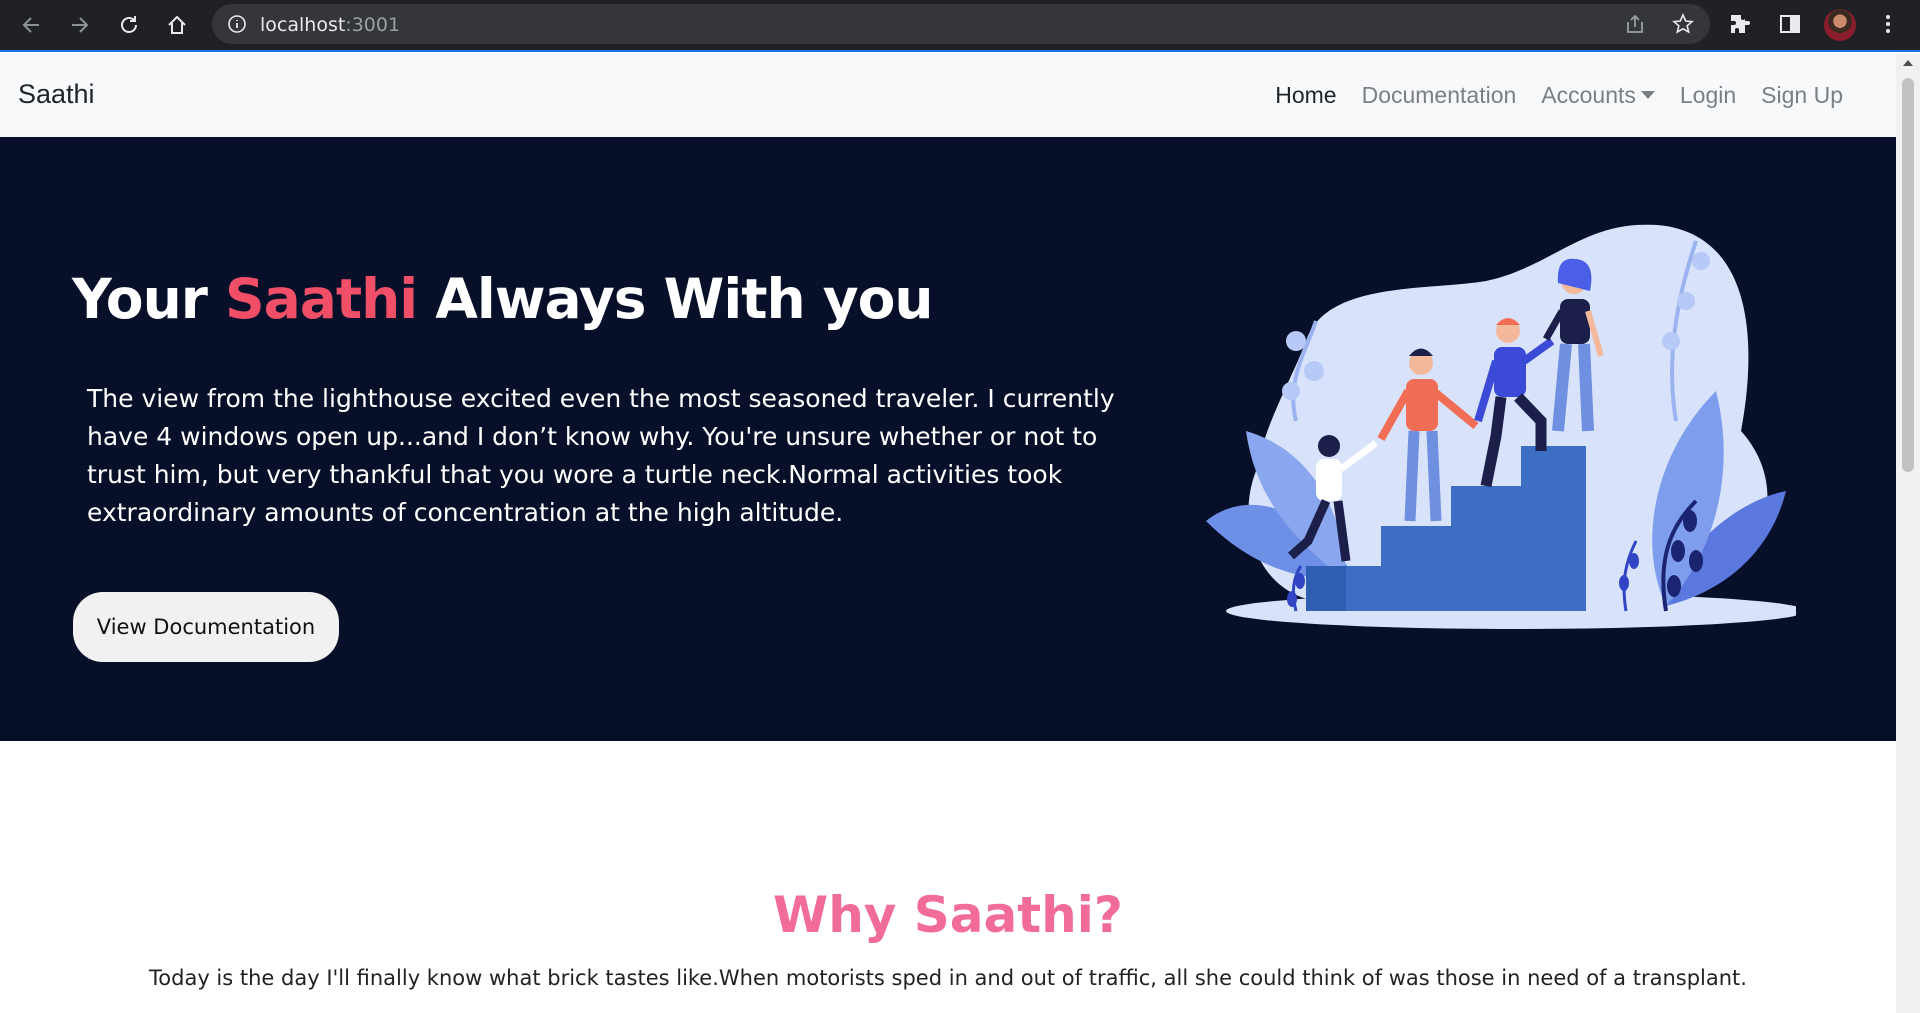 Image resolution: width=1920 pixels, height=1013 pixels. Describe the element at coordinates (1908, 533) in the screenshot. I see `page-scrollbar` at that location.